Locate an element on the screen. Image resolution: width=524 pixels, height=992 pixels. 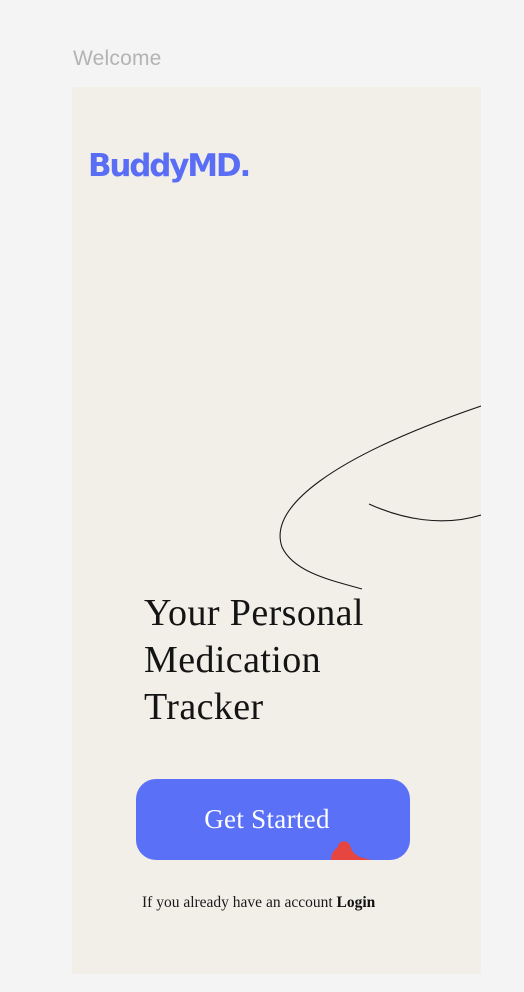
get-started-label: Get Started is located at coordinates (267, 819).